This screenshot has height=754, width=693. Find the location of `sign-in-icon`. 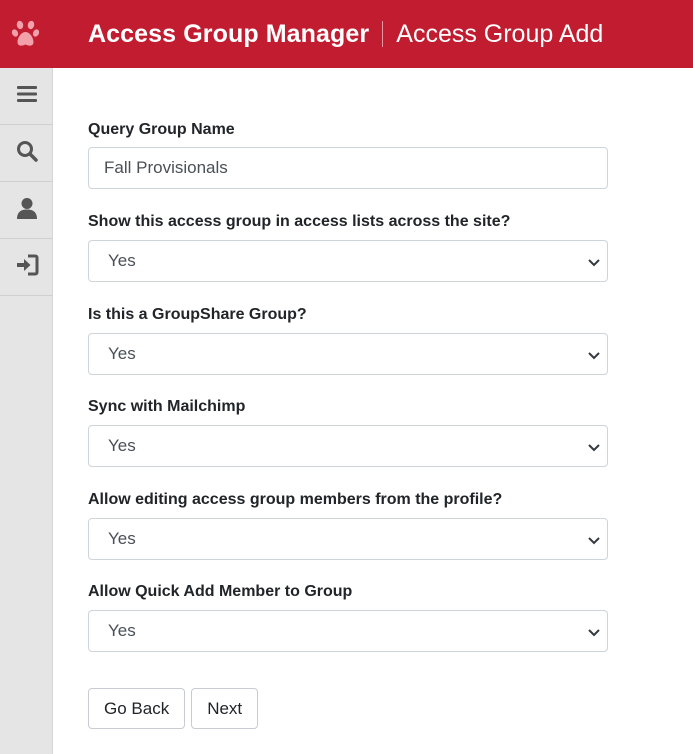

sign-in-icon is located at coordinates (27, 267).